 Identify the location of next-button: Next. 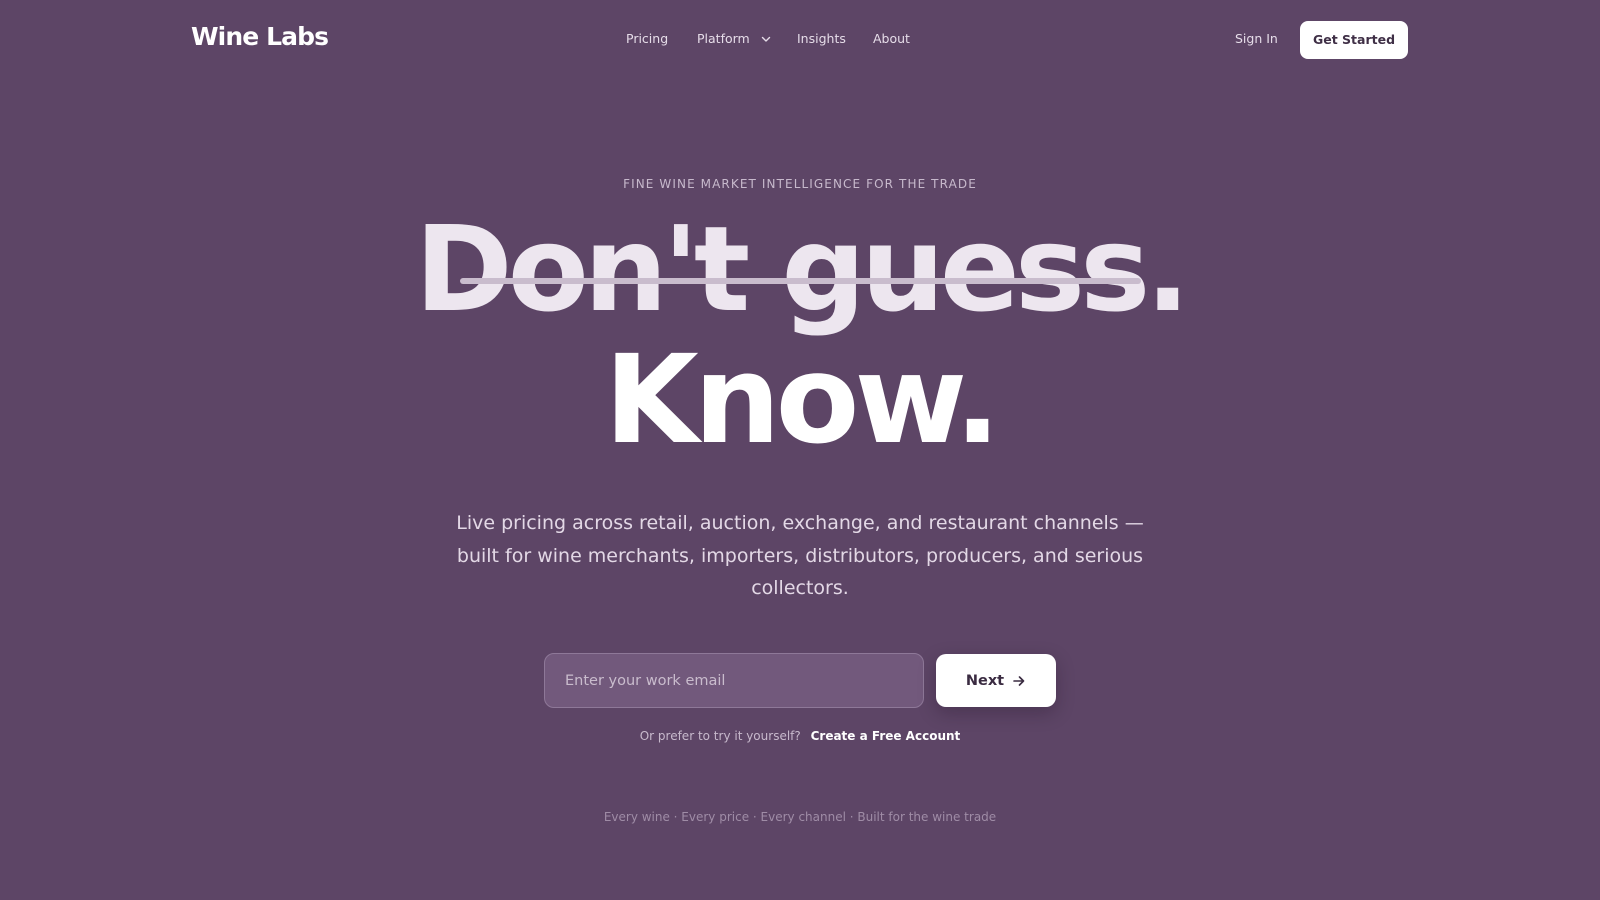
(996, 680).